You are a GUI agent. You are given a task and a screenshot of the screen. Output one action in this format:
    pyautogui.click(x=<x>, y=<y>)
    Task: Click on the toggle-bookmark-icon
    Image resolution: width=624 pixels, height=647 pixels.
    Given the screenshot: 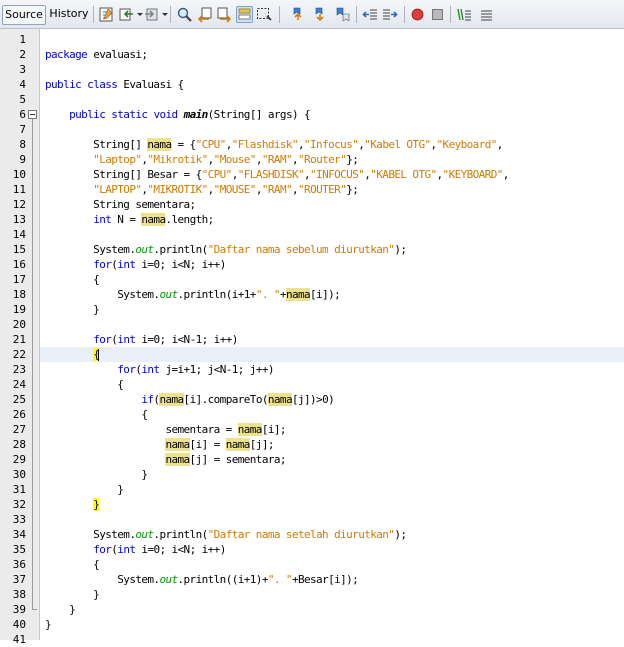 What is the action you would take?
    pyautogui.click(x=342, y=14)
    